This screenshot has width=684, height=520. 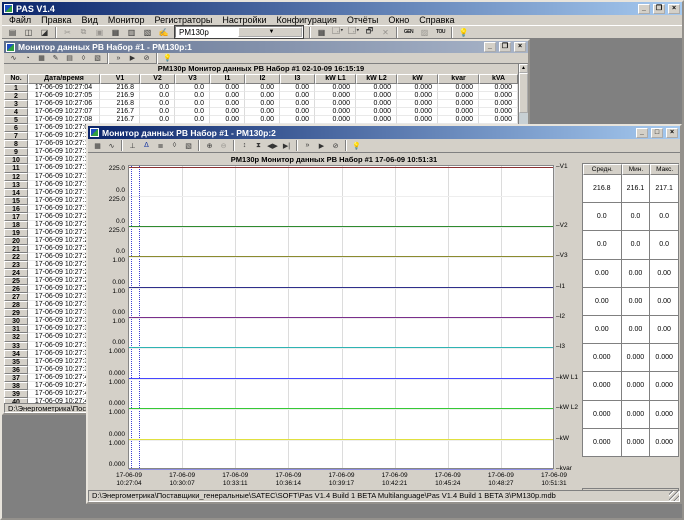 What do you see at coordinates (90, 20) in the screenshot?
I see `menu-Вид: Вид` at bounding box center [90, 20].